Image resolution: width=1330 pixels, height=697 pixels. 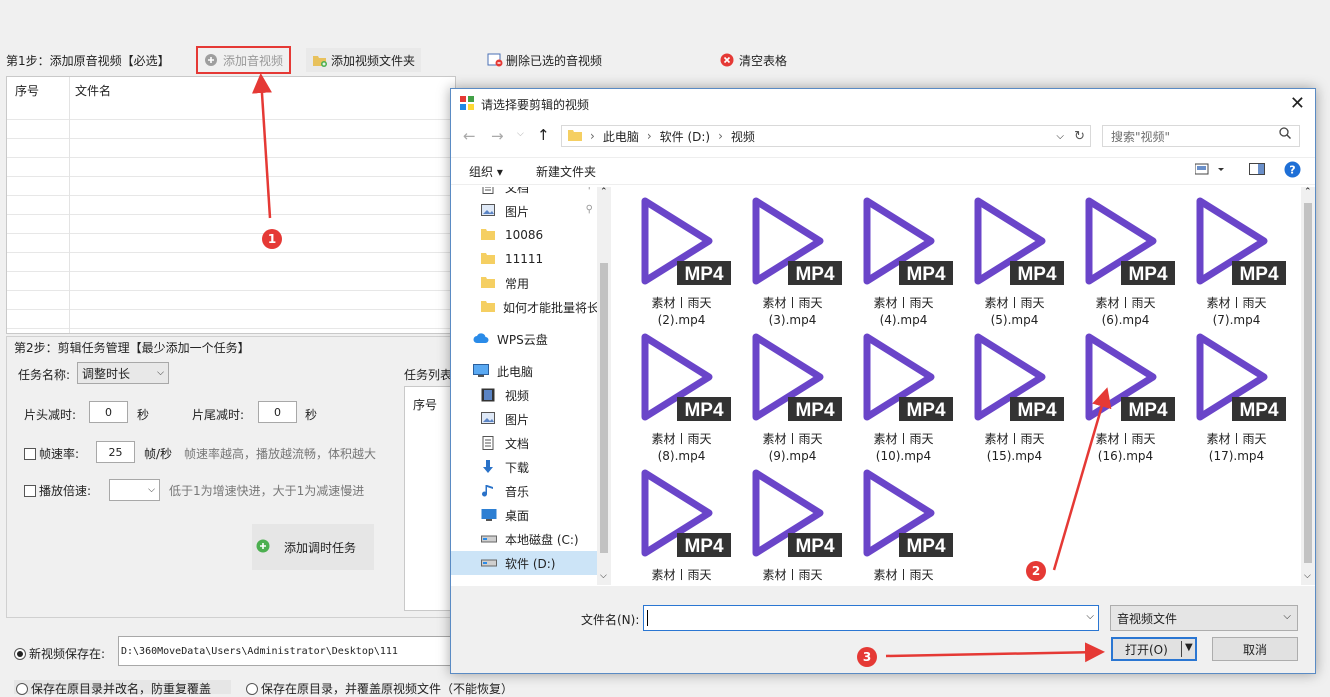 I want to click on annotation-badge-3: 3, so click(x=867, y=657).